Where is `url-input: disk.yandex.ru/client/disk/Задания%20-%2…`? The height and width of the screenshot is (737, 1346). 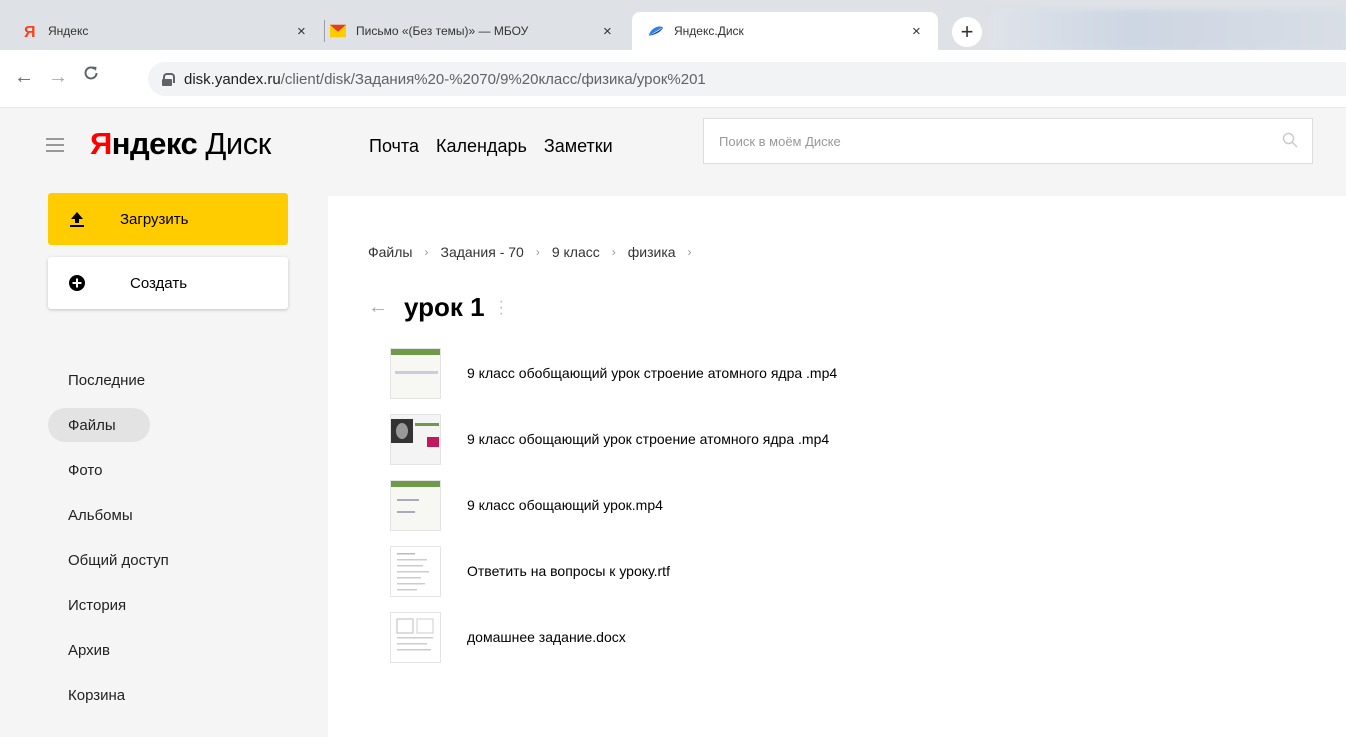
url-input: disk.yandex.ru/client/disk/Задания%20-%2… is located at coordinates (747, 79).